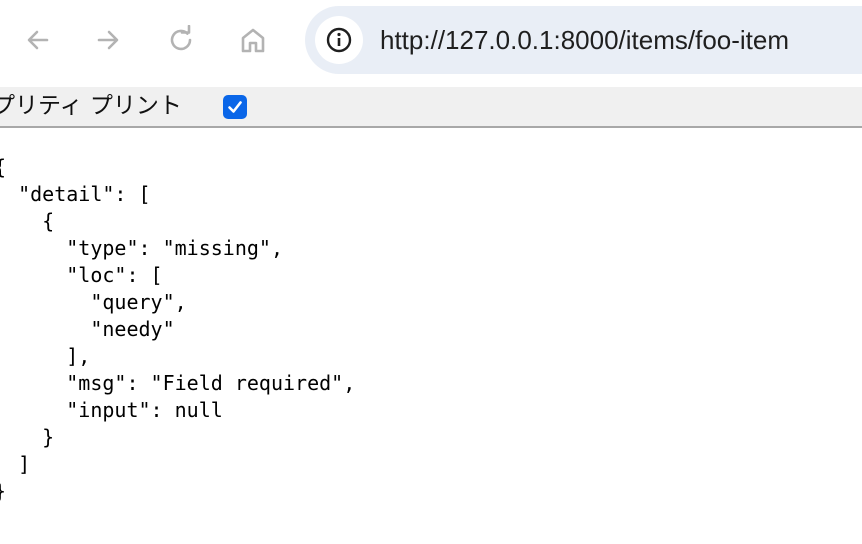 The image size is (862, 544). What do you see at coordinates (93, 302) in the screenshot?
I see `json-line: "query",` at bounding box center [93, 302].